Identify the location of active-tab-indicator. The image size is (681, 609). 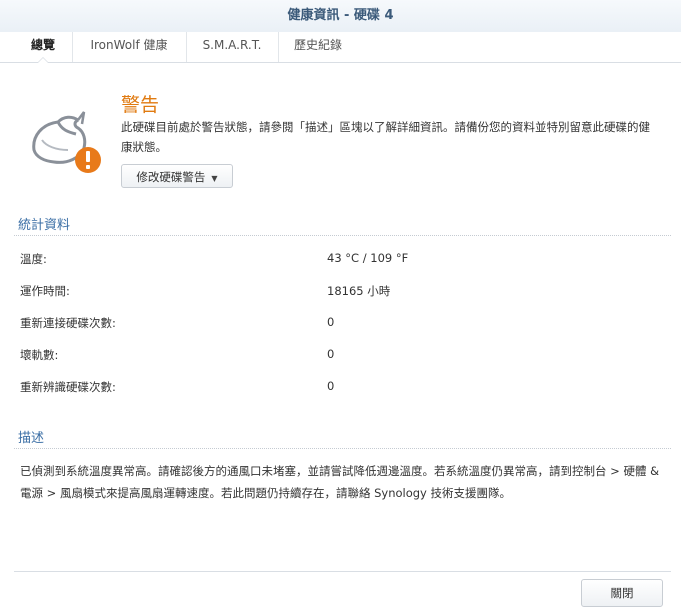
(43, 60).